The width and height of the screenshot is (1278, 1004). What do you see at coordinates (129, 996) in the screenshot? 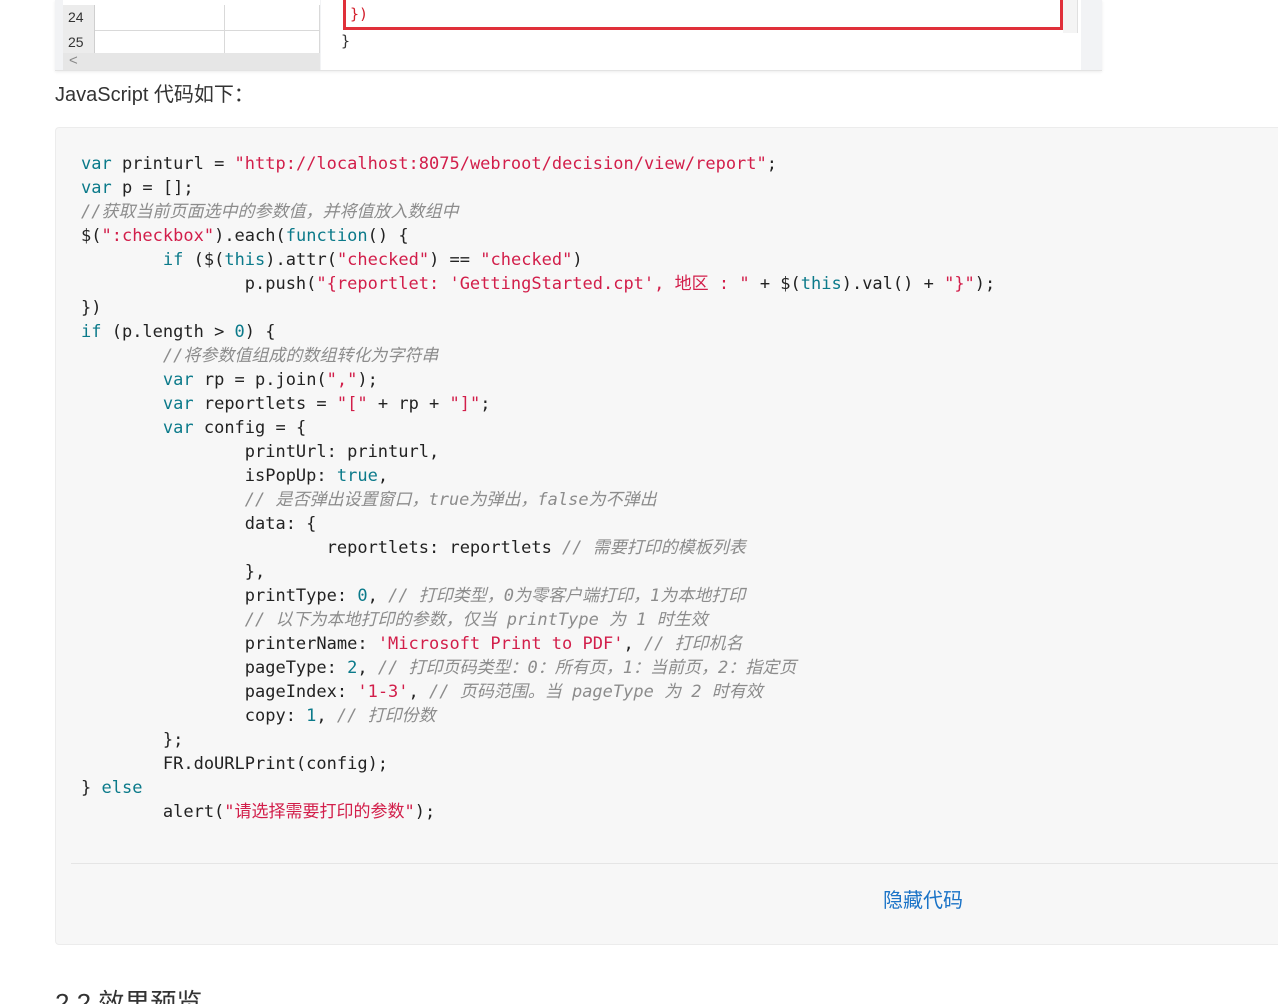
I see `section-heading: 2.2 效果预览` at bounding box center [129, 996].